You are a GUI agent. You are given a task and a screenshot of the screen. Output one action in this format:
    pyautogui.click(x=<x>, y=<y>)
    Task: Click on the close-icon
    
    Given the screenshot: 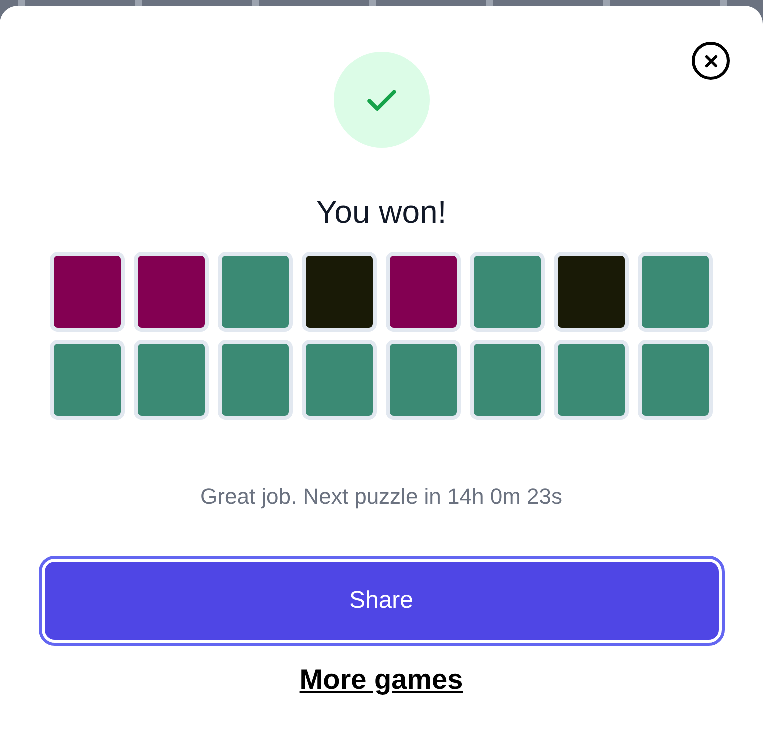 What is the action you would take?
    pyautogui.click(x=711, y=61)
    